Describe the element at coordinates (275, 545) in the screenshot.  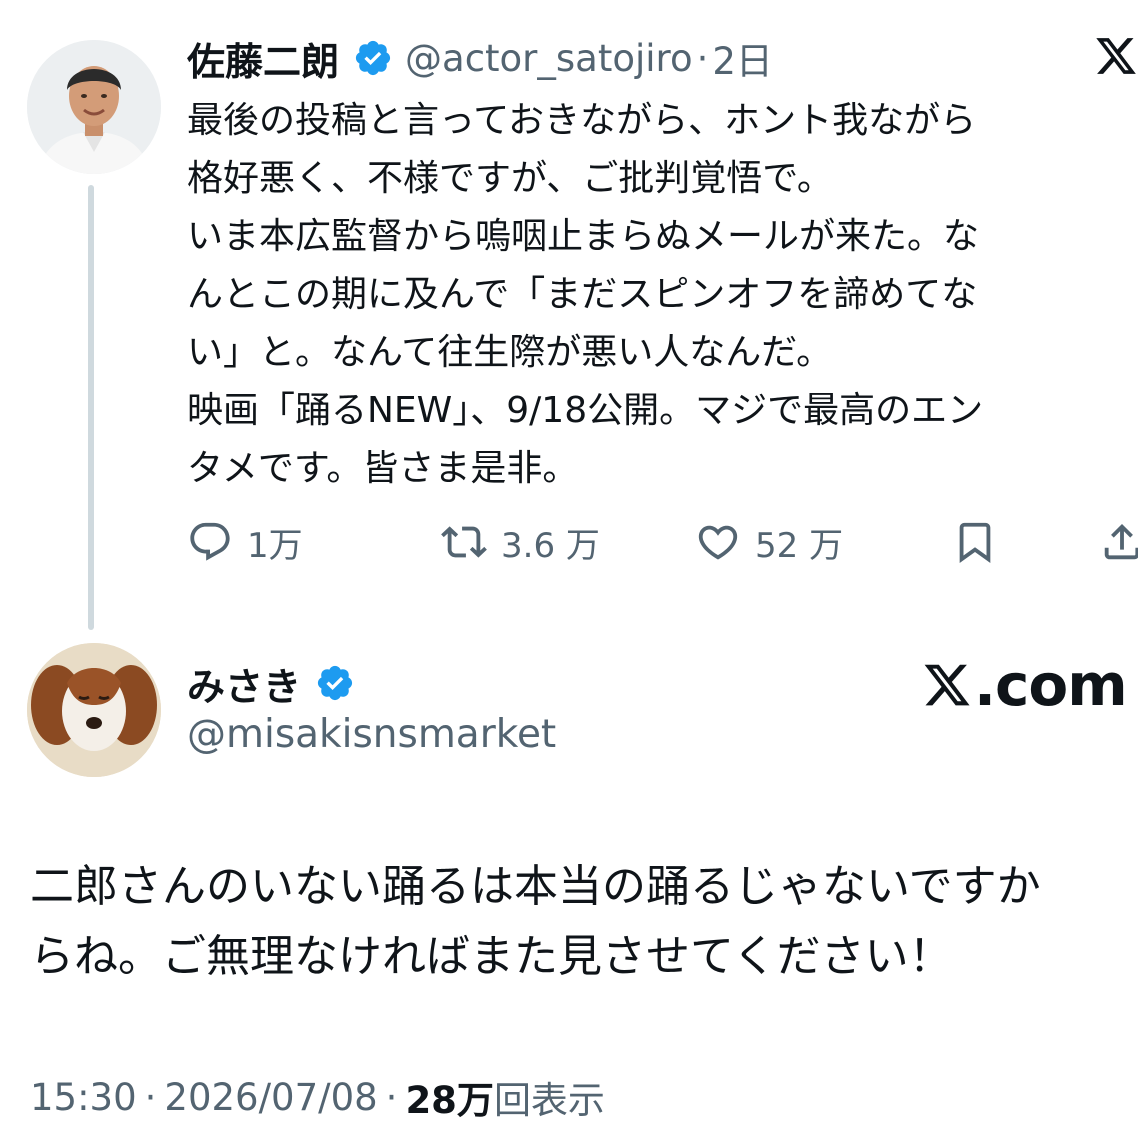
I see `reply-count: 1万` at that location.